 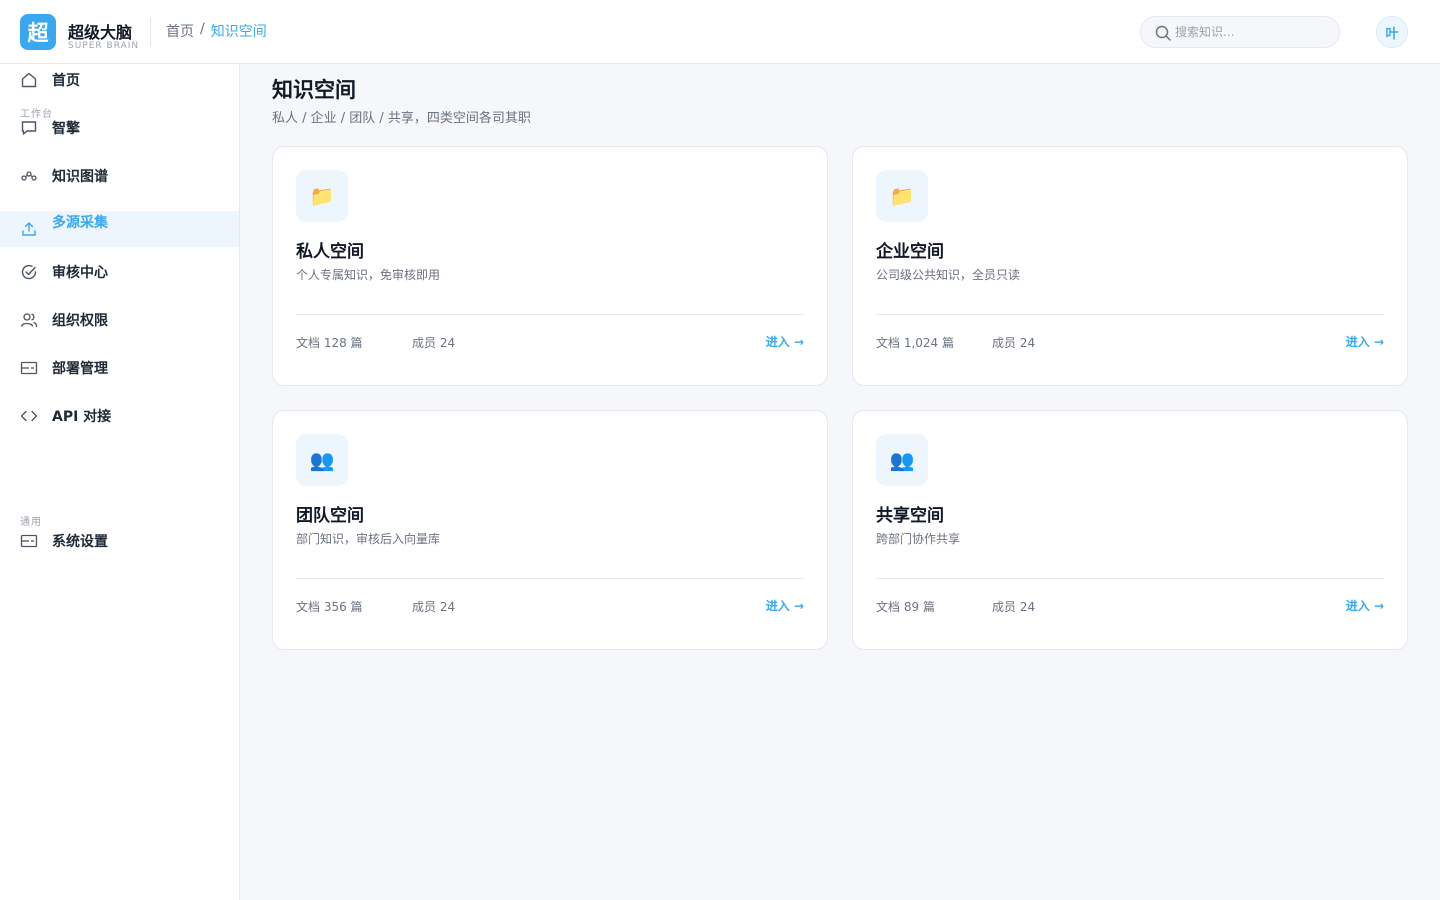 I want to click on search-box, so click(x=1240, y=32).